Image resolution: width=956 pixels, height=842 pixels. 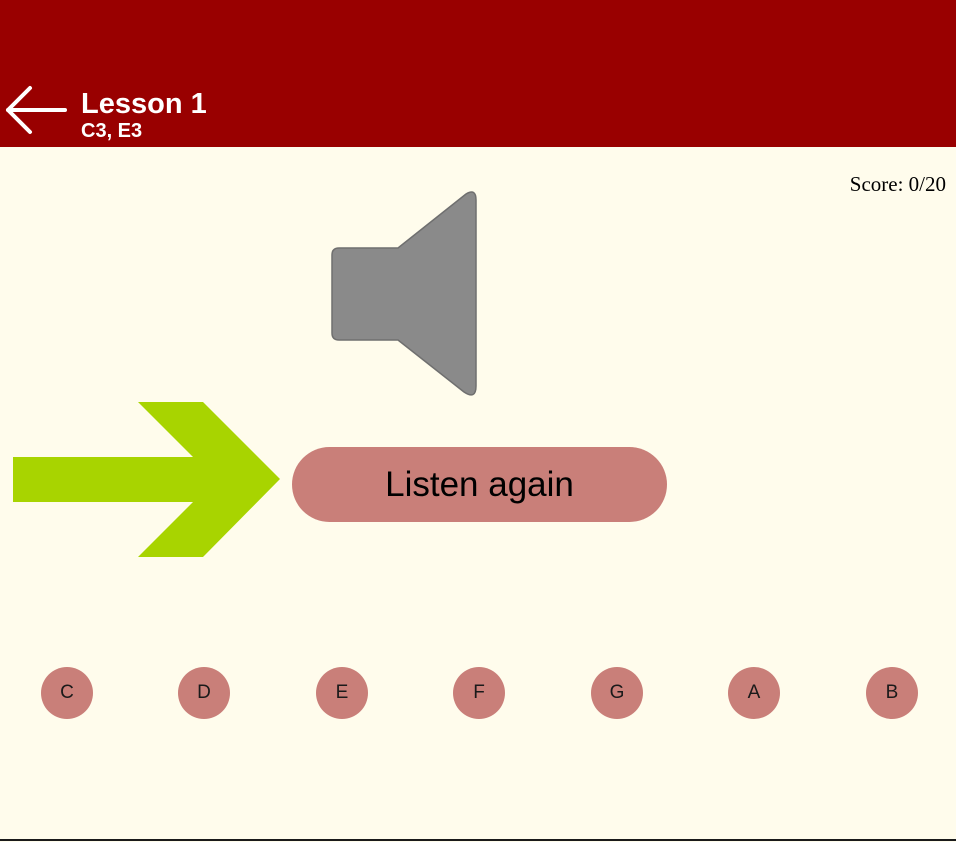 I want to click on note-options: C D E F G A B, so click(x=478, y=693).